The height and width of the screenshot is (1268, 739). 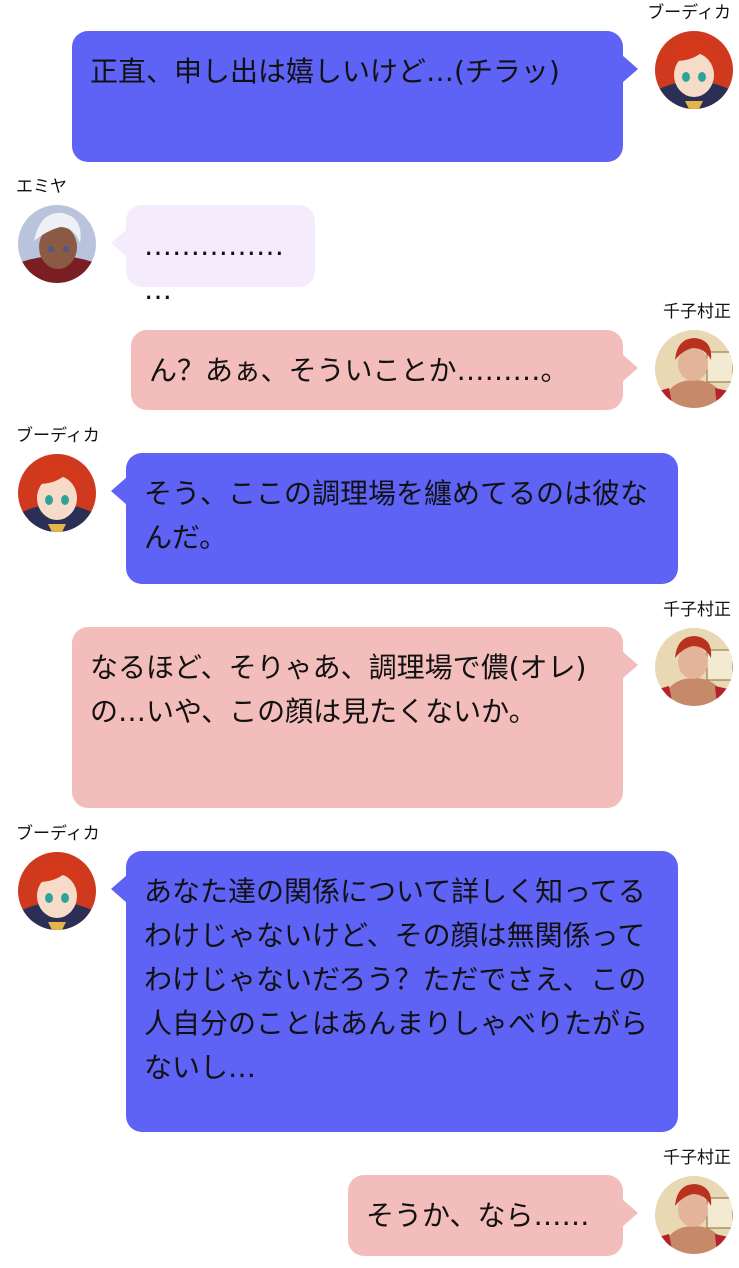 What do you see at coordinates (355, 717) in the screenshot?
I see `message-bubble: なるほど、そりゃあ、調理場で儂(オレ)の…いや、この顔は見たくないか。` at bounding box center [355, 717].